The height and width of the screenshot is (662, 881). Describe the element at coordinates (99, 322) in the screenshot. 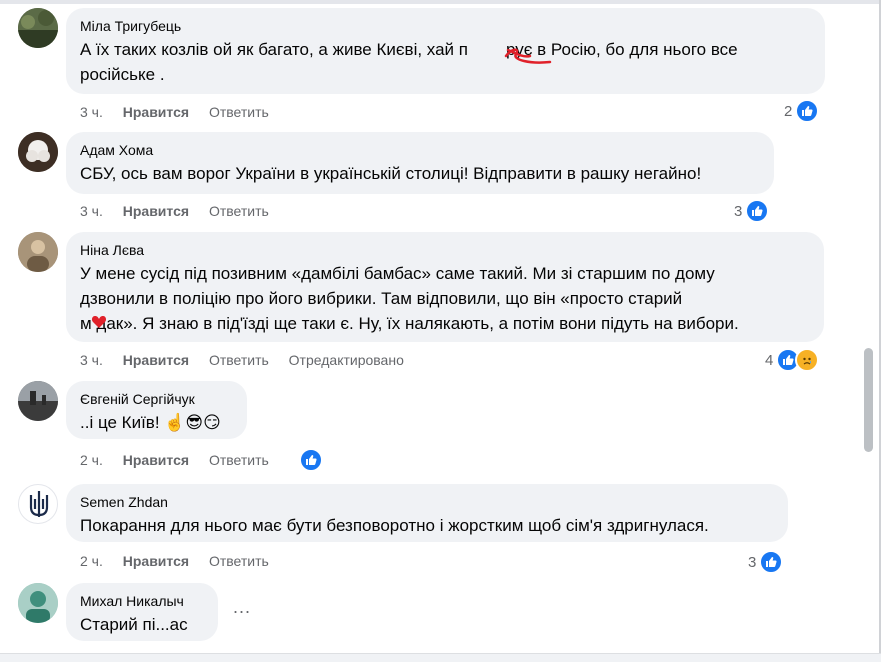

I see `red-heart-mark` at that location.